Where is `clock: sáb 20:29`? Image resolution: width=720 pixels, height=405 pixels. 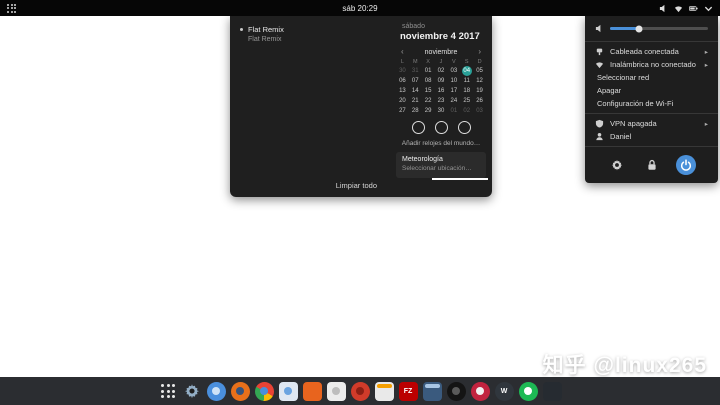 clock: sáb 20:29 is located at coordinates (359, 8).